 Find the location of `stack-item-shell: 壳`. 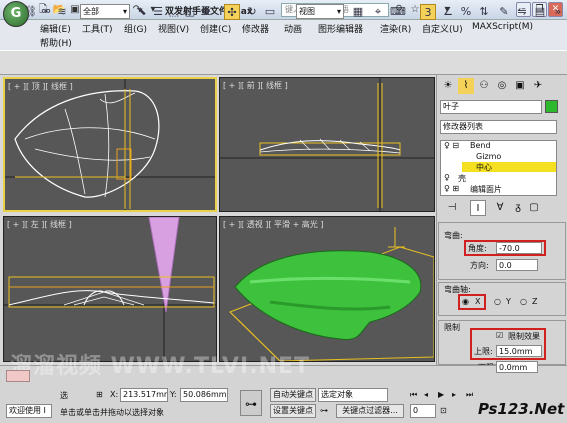

stack-item-shell: 壳 is located at coordinates (462, 178).